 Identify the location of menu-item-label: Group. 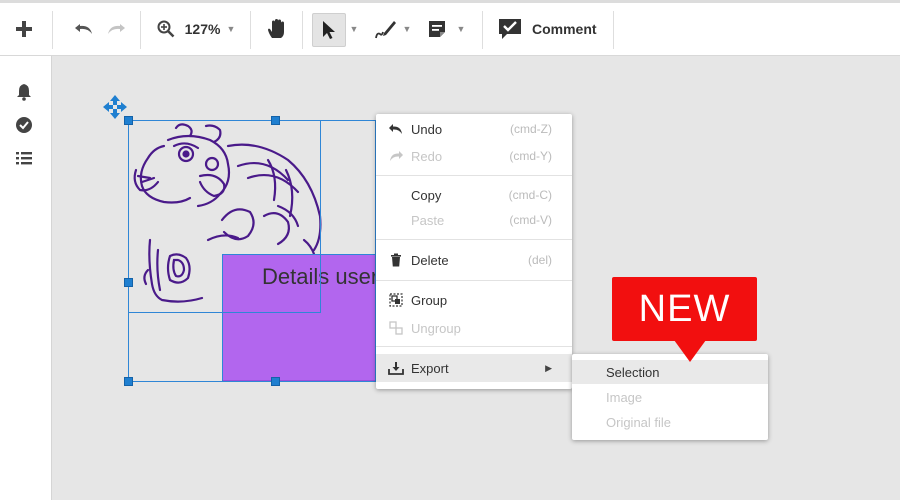
(429, 300).